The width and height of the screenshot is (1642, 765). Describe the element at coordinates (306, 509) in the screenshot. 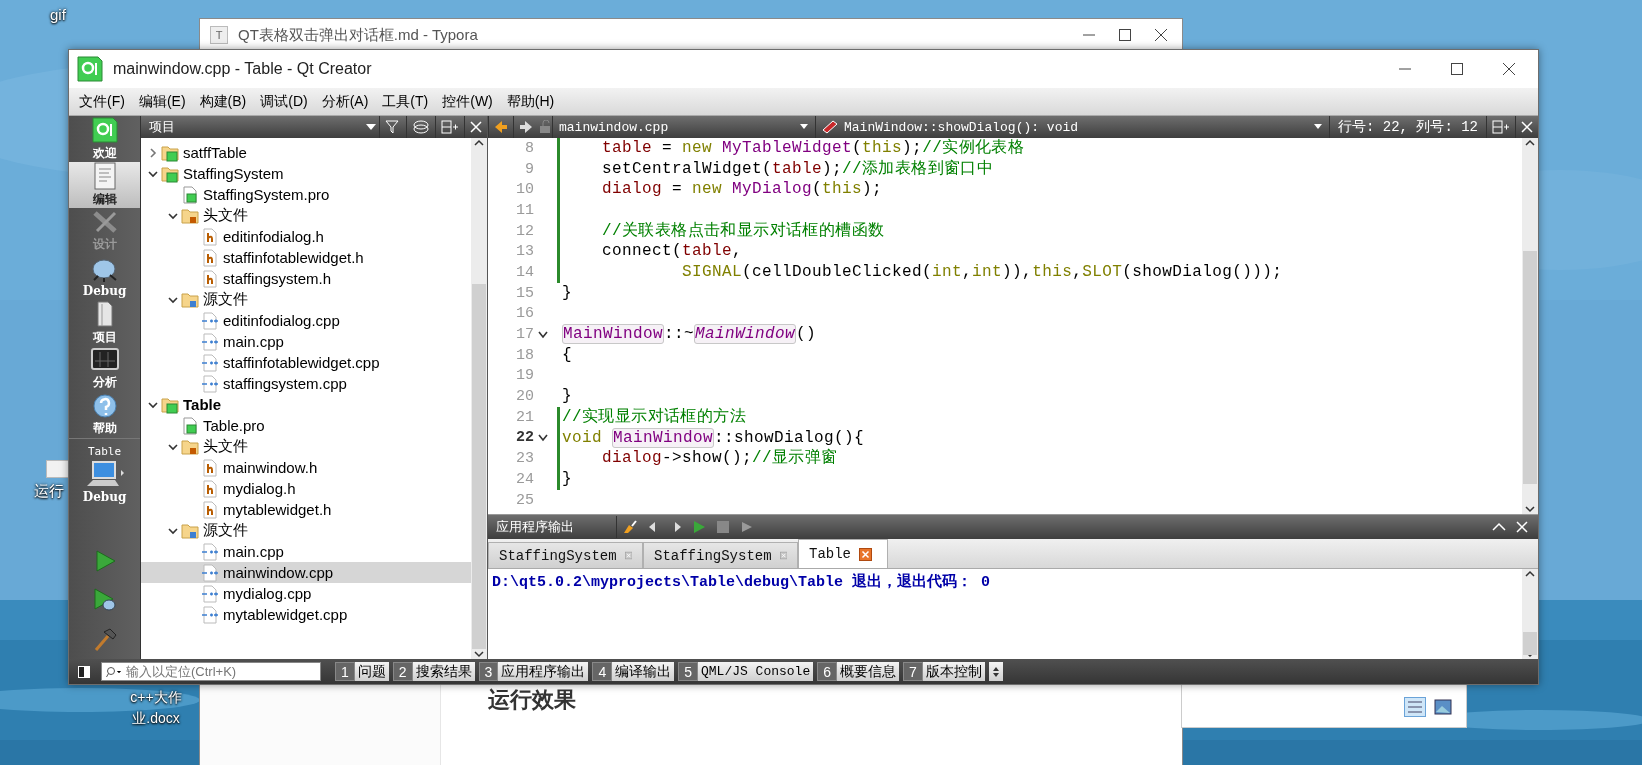

I see `tree-item: mytablewidget.h` at that location.